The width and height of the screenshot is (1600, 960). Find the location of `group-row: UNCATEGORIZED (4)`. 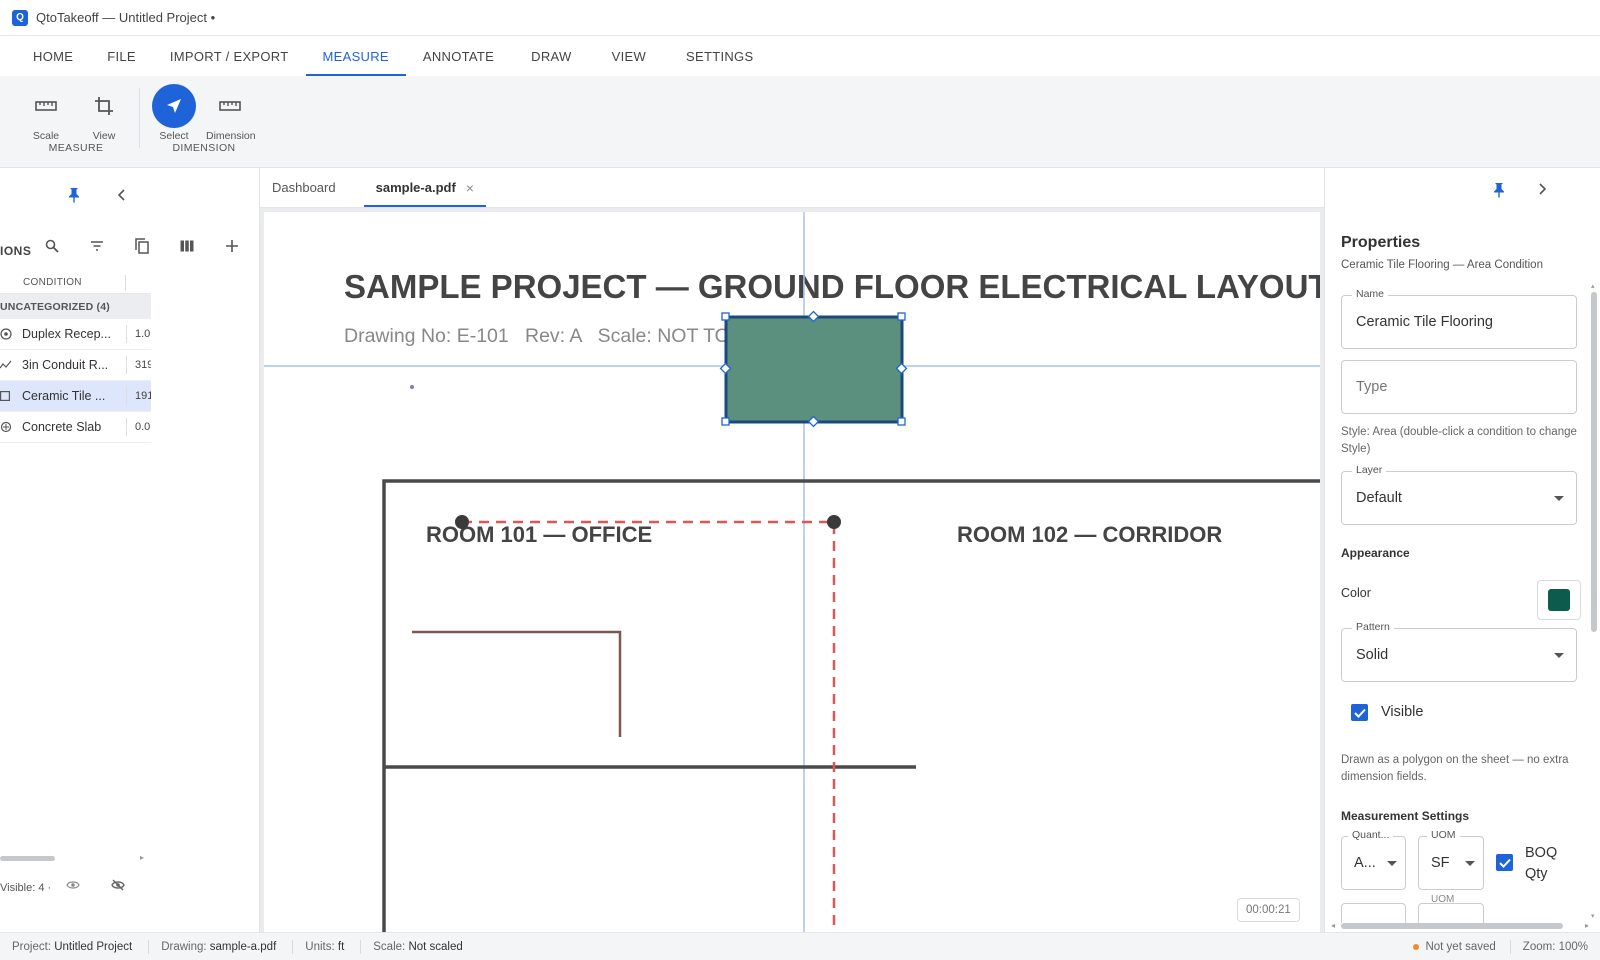

group-row: UNCATEGORIZED (4) is located at coordinates (75, 306).